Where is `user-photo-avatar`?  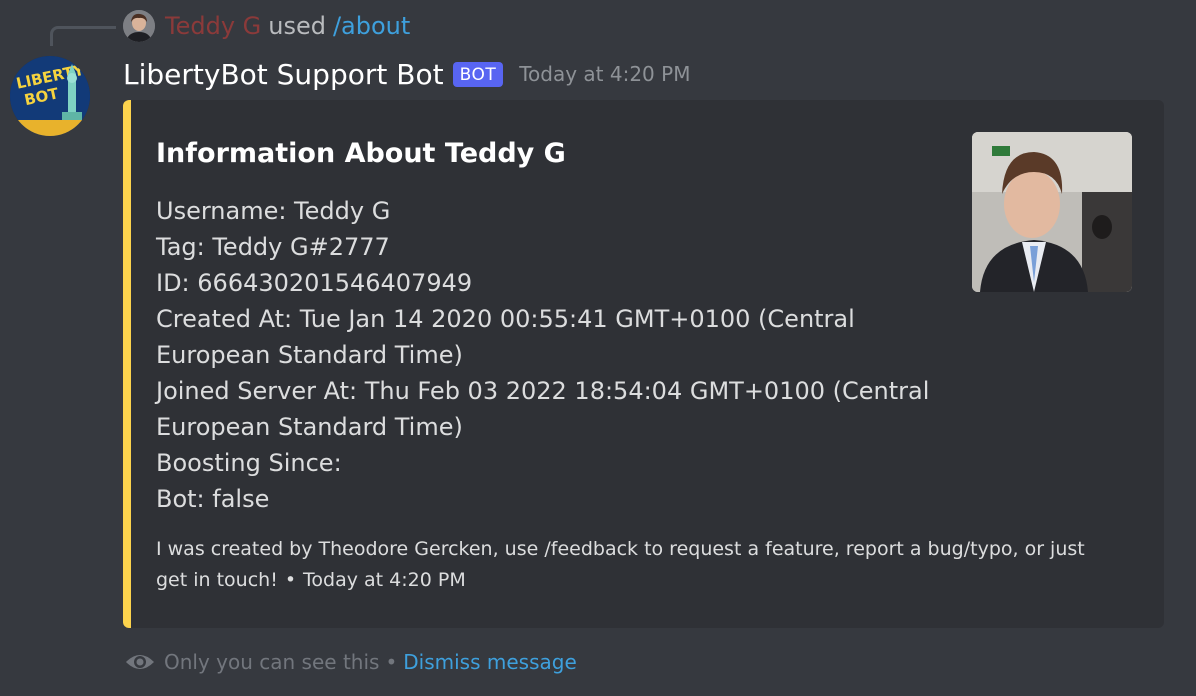
user-photo-avatar is located at coordinates (139, 26).